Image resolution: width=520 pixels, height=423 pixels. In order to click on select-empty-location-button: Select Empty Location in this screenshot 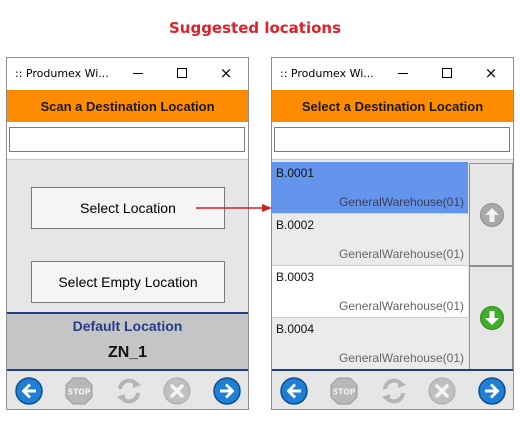, I will do `click(128, 282)`.